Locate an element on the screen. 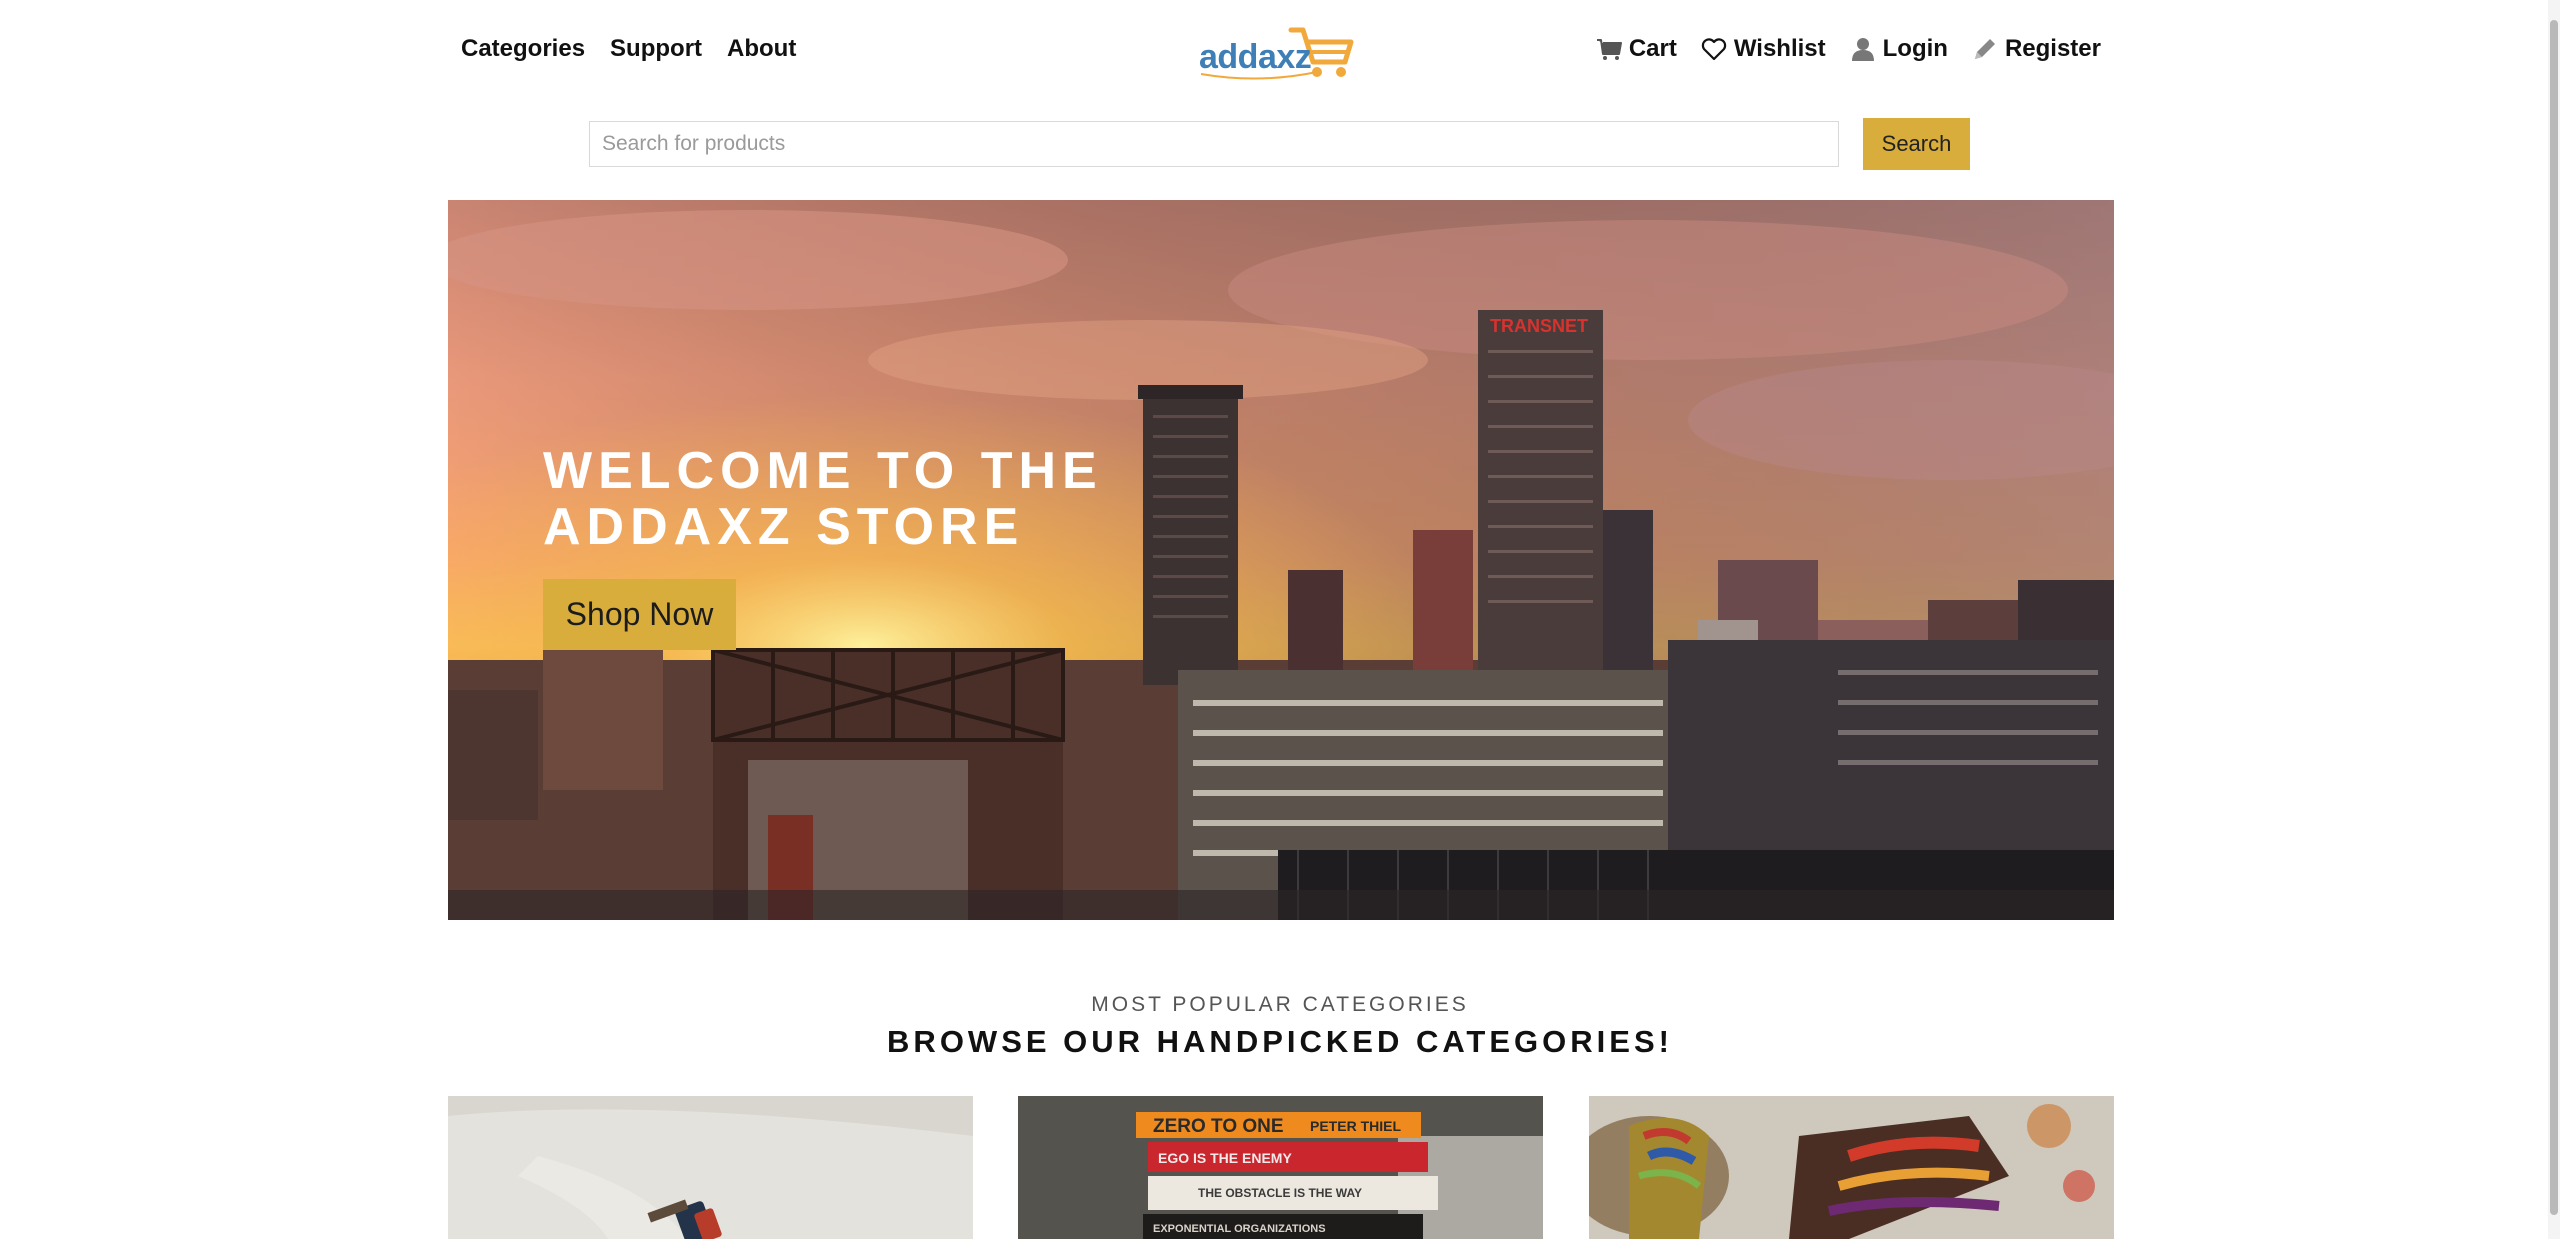 This screenshot has height=1239, width=2560. hero-title: WELCOME TO THE ADDAXZ STORE is located at coordinates (823, 499).